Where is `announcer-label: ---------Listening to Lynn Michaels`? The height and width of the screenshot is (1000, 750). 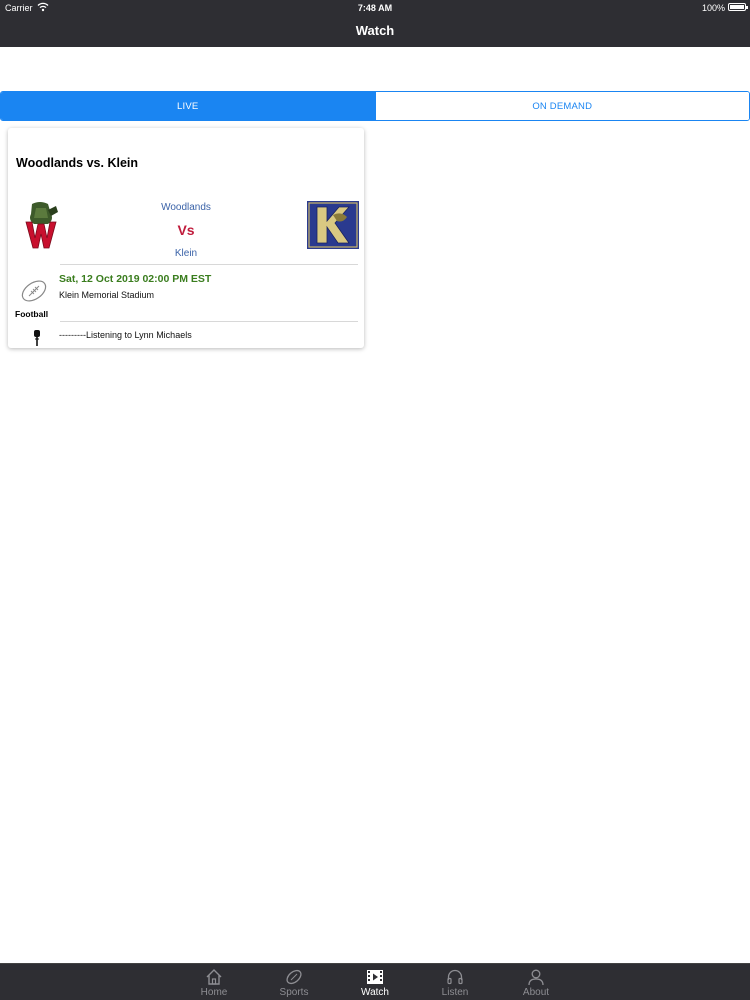
announcer-label: ---------Listening to Lynn Michaels is located at coordinates (125, 335).